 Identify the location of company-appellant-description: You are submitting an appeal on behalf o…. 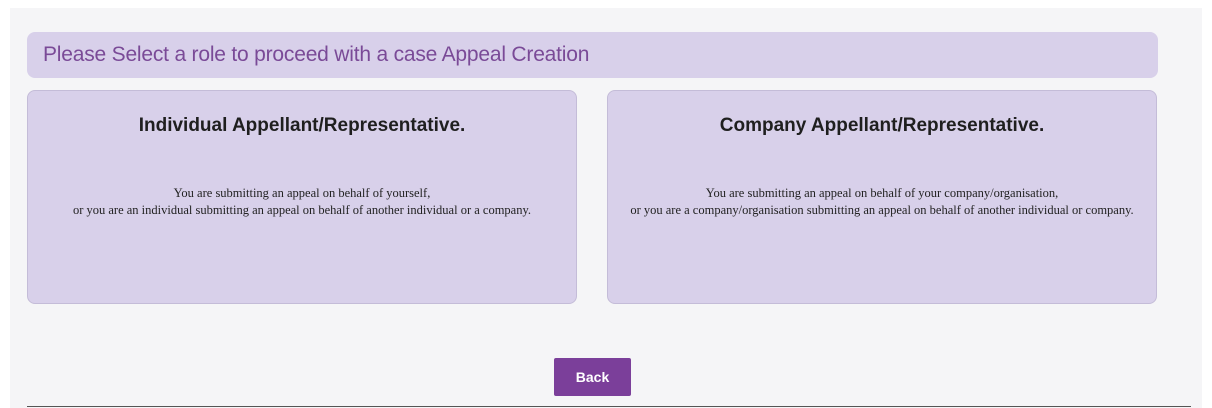
(882, 202).